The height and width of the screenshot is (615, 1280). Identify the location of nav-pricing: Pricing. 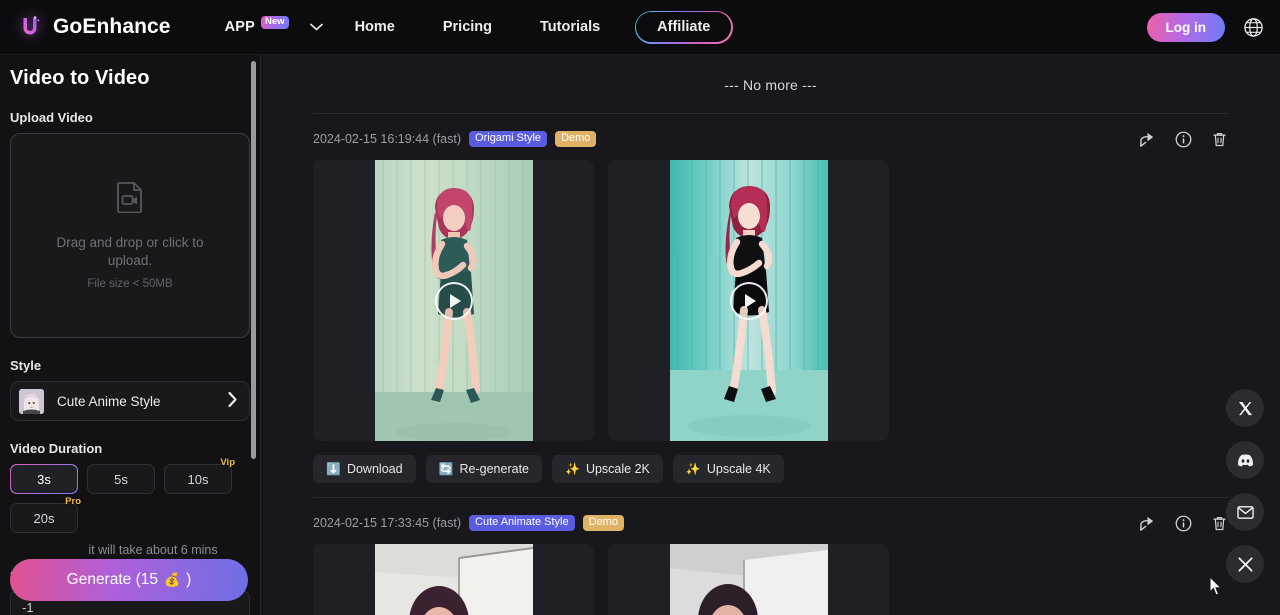
(467, 27).